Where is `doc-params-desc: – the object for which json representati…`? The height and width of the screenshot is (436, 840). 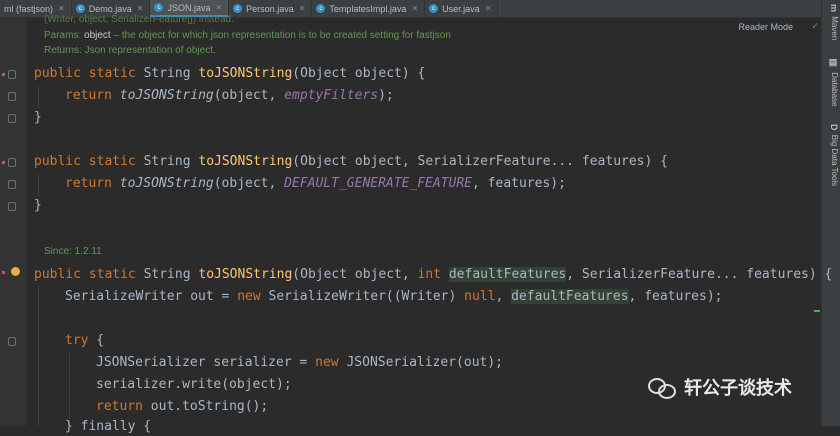 doc-params-desc: – the object for which json representati… is located at coordinates (282, 35).